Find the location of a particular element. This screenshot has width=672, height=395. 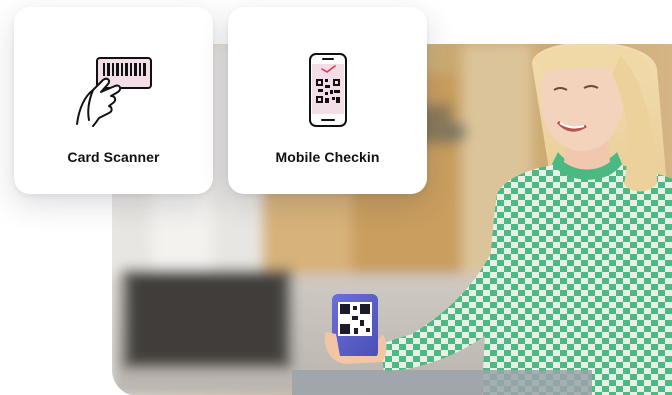

mobile-checkin-label: Mobile Checkin is located at coordinates (327, 157).